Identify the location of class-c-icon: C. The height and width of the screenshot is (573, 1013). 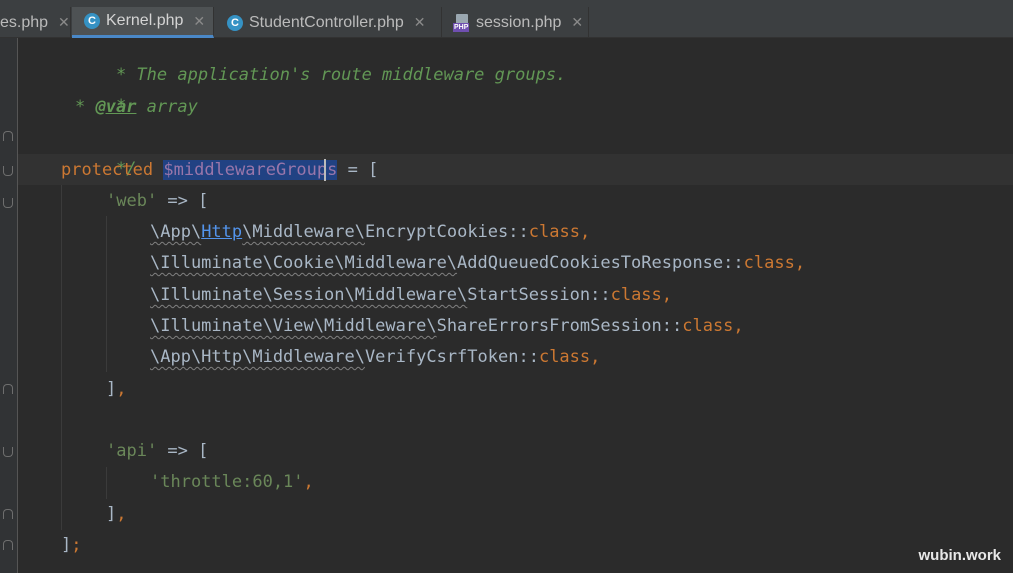
(92, 21).